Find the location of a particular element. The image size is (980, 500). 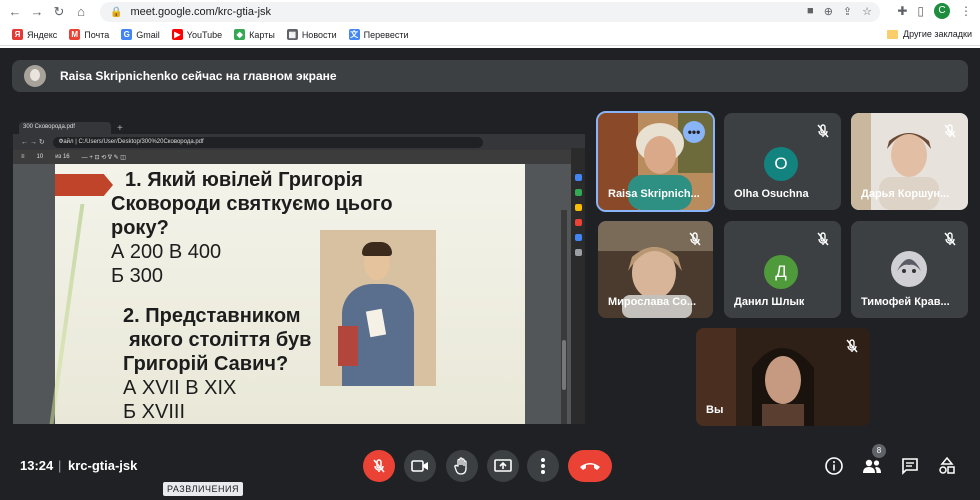

hand-icon is located at coordinates (460, 466).